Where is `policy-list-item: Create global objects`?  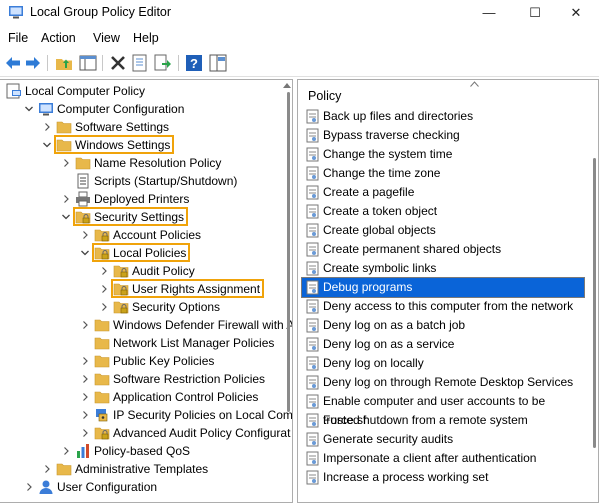 policy-list-item: Create global objects is located at coordinates (443, 230).